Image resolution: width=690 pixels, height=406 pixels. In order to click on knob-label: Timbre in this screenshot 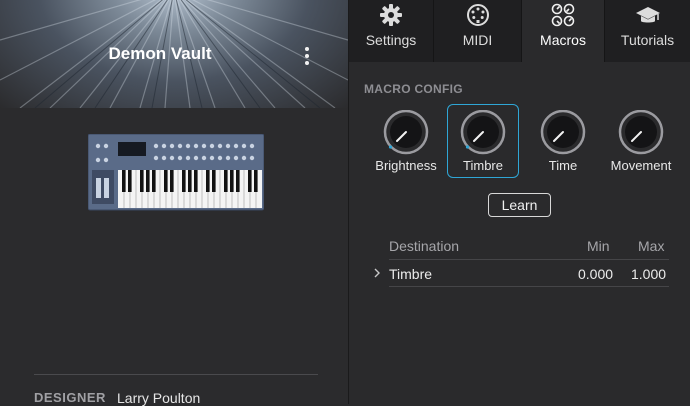, I will do `click(483, 165)`.